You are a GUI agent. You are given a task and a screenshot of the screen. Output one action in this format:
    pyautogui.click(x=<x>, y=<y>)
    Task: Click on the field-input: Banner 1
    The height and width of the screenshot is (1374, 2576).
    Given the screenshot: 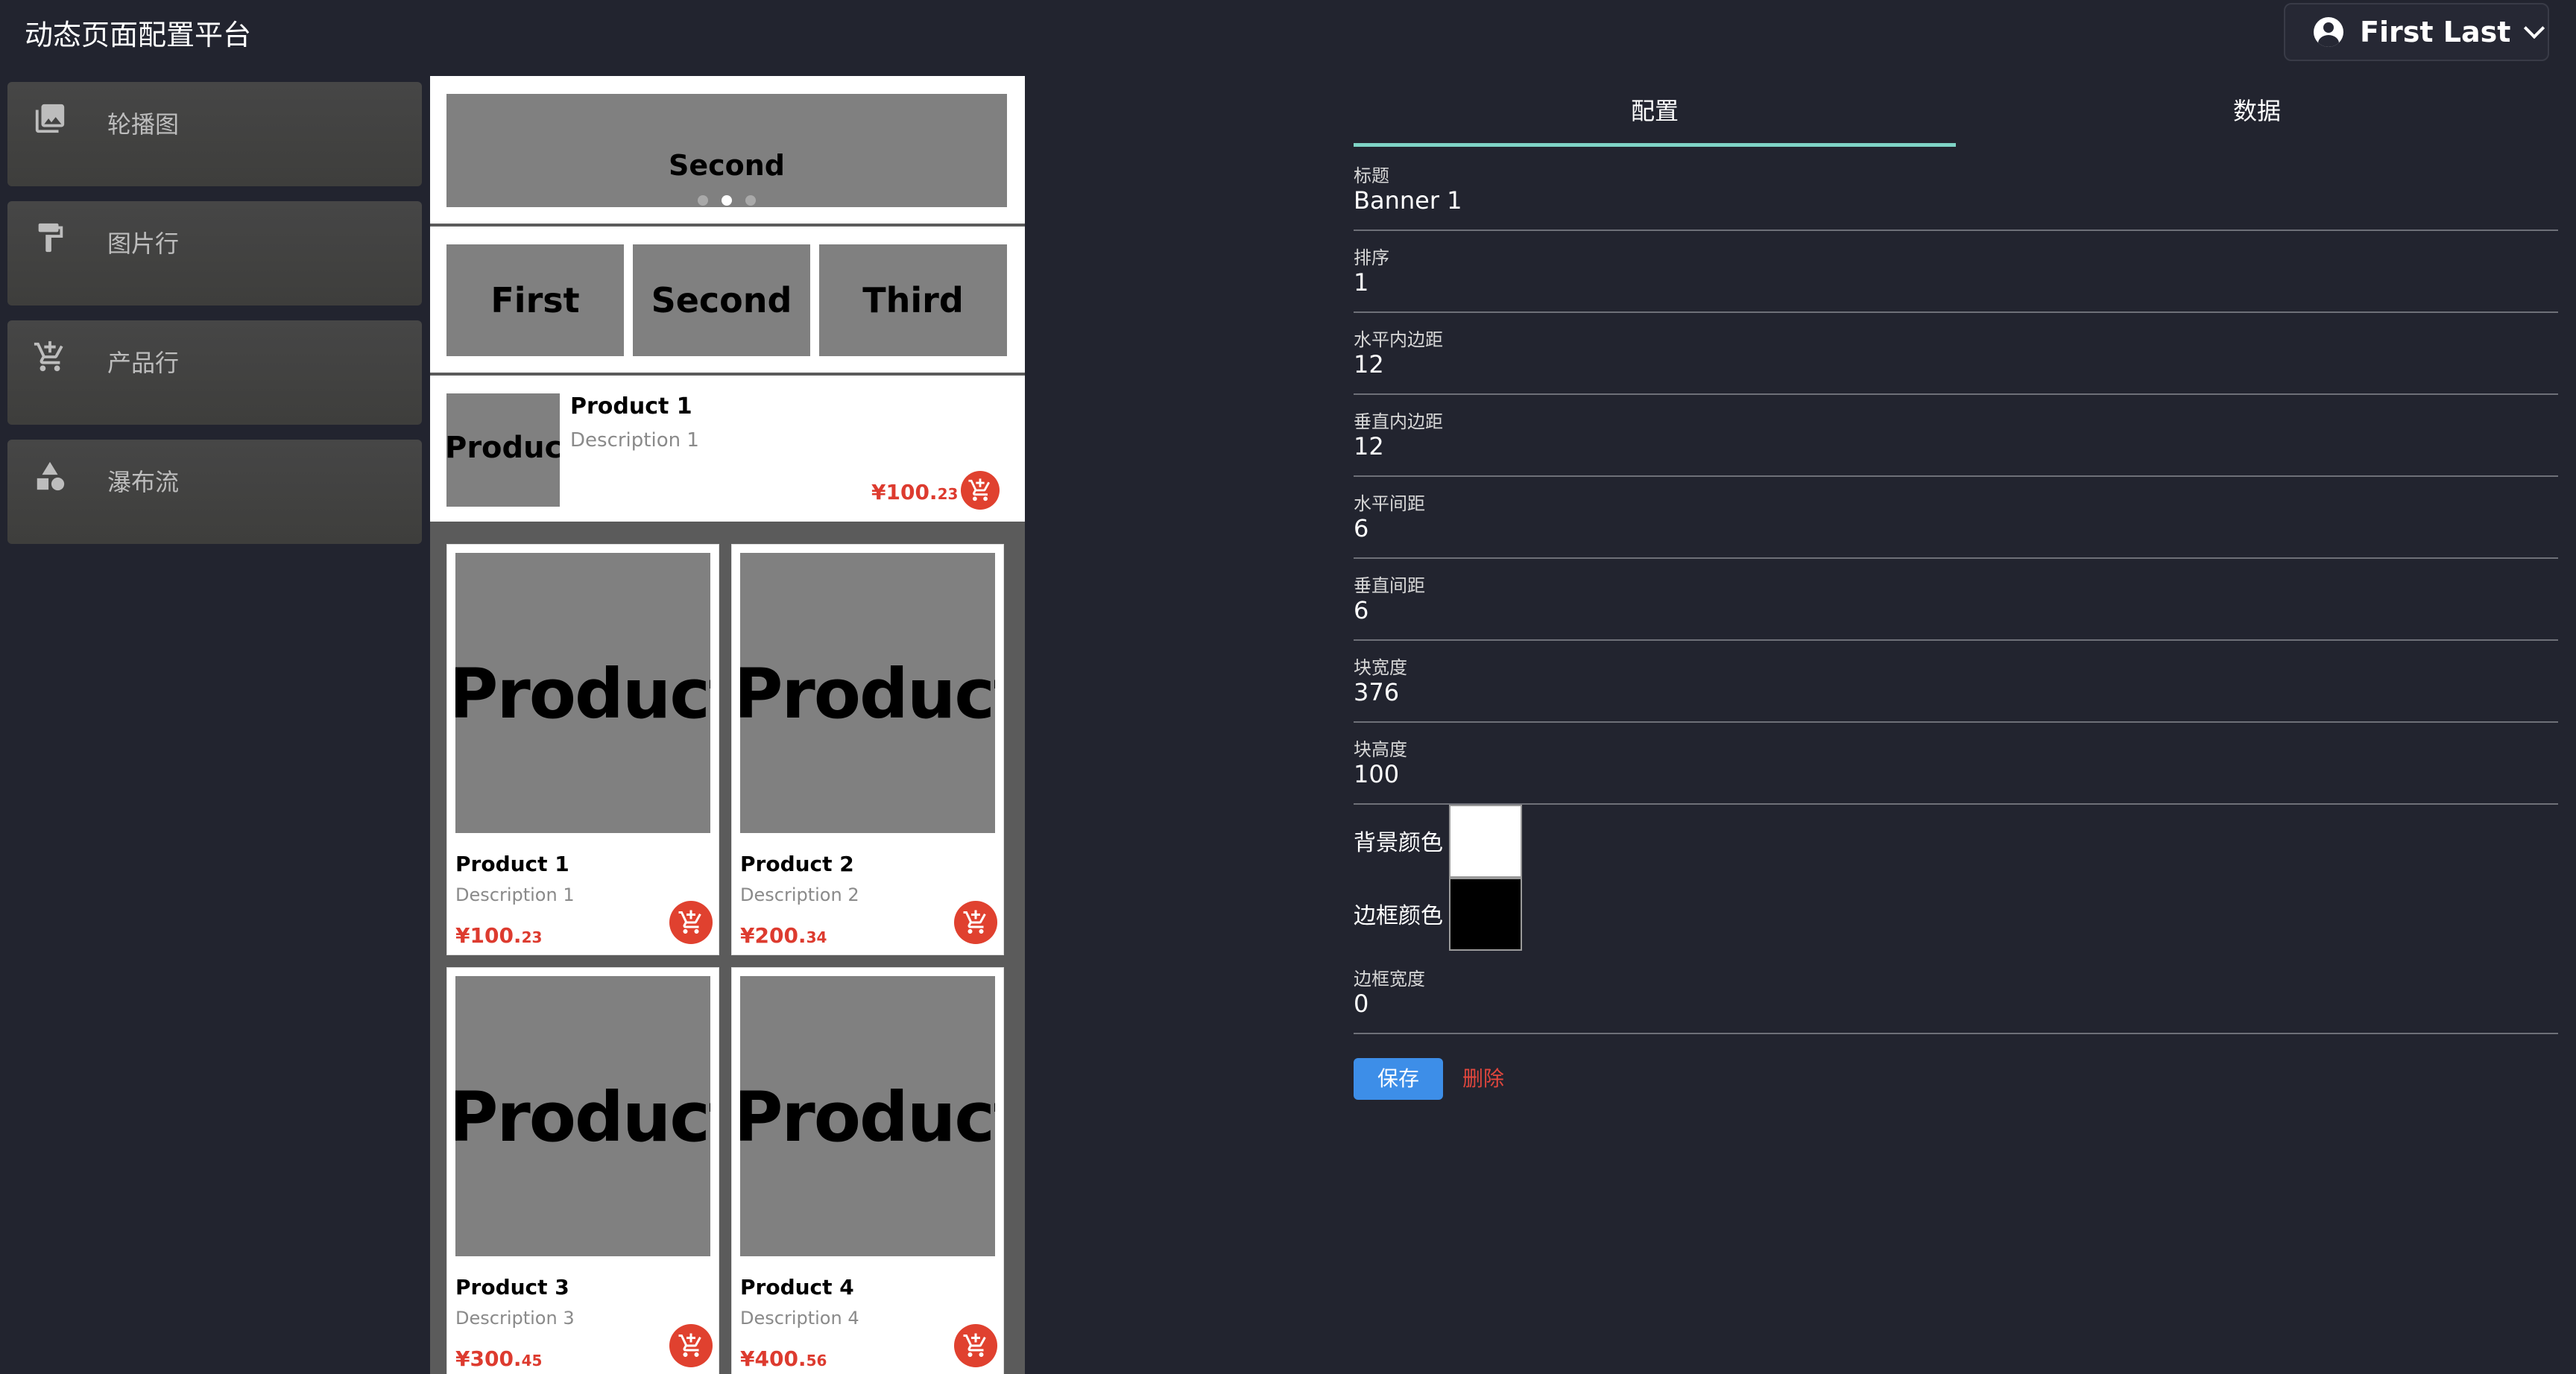 What is the action you would take?
    pyautogui.click(x=1408, y=200)
    